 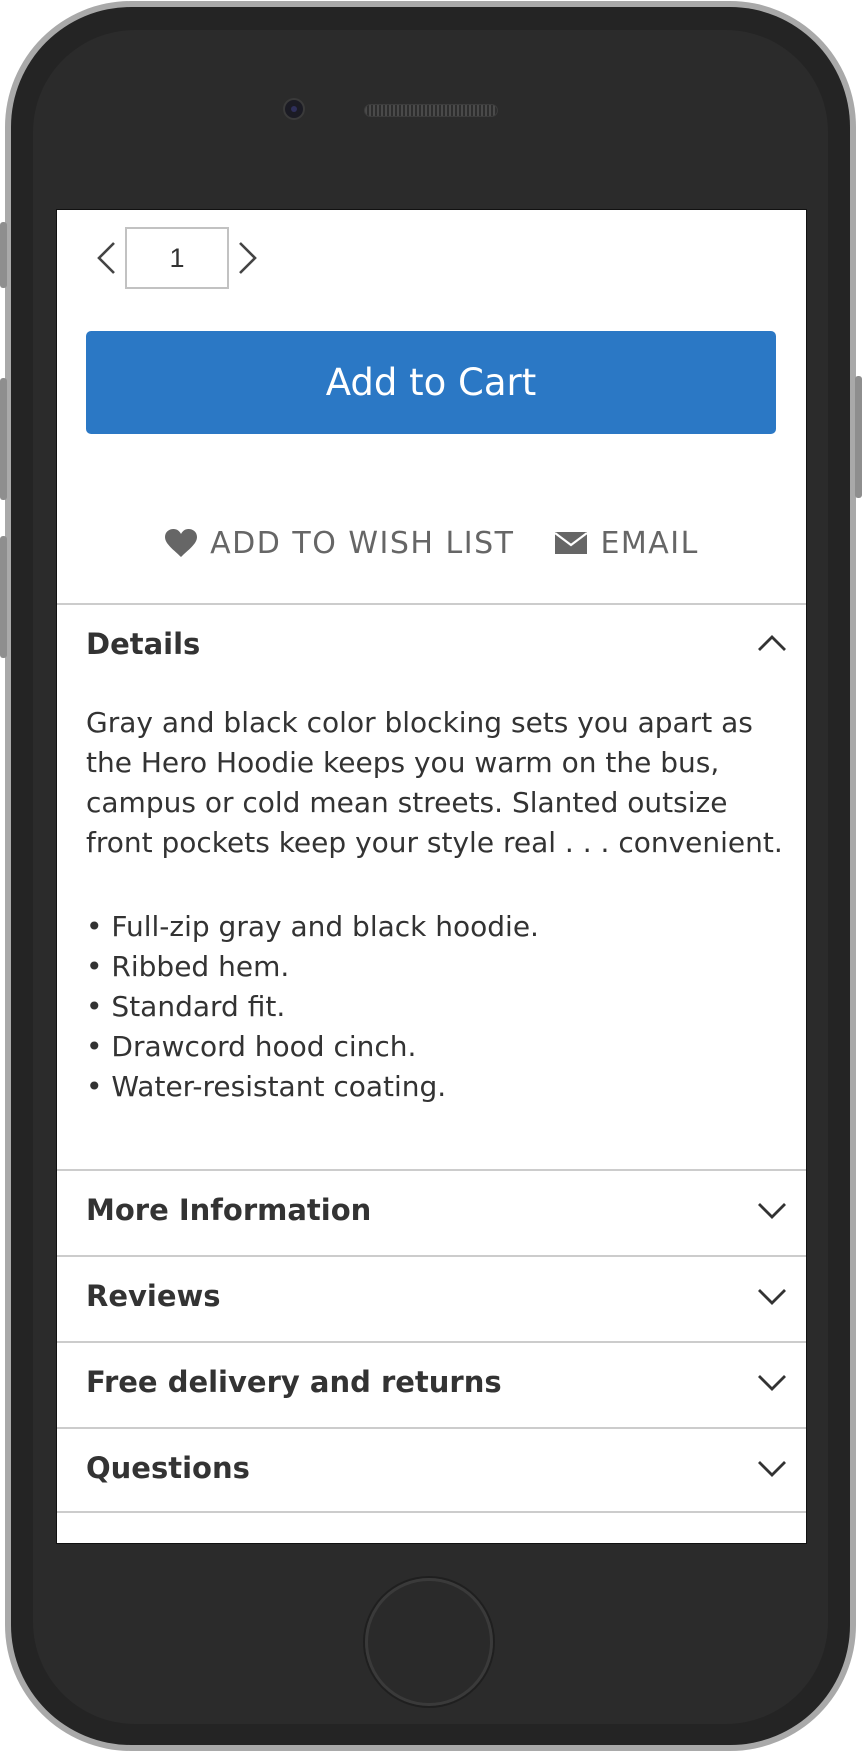 I want to click on quantity-stepper, so click(x=177, y=258).